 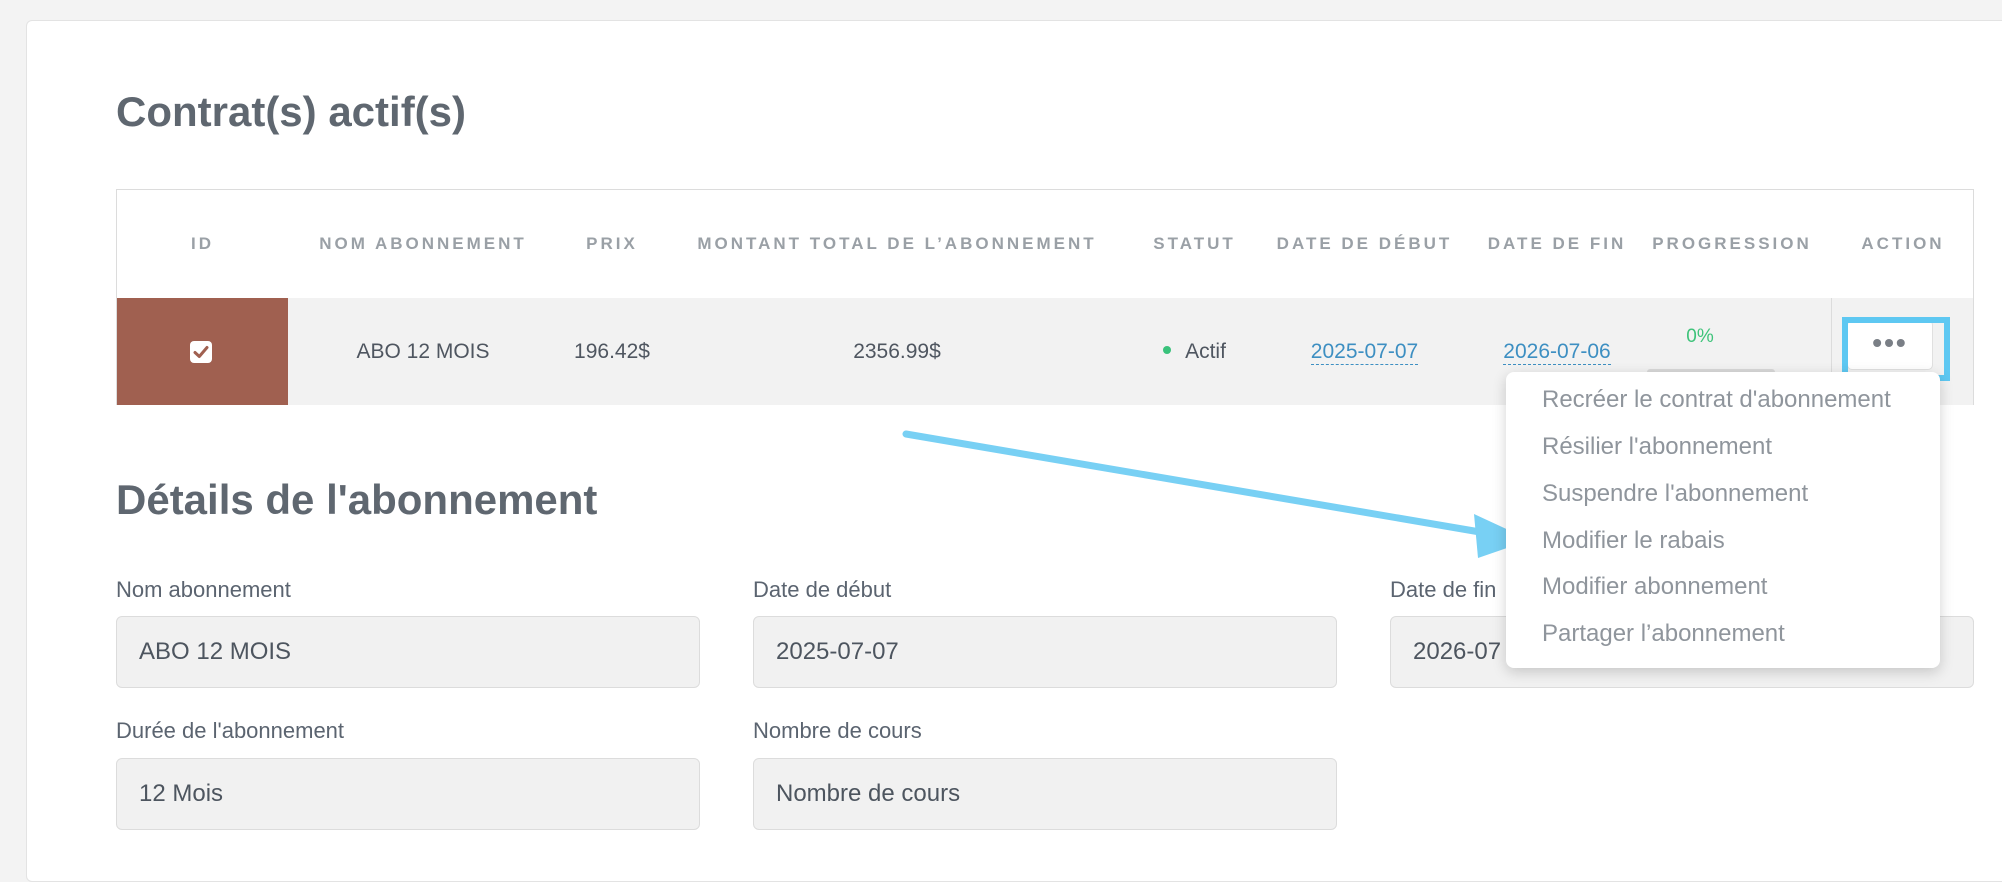 What do you see at coordinates (1663, 634) in the screenshot?
I see `menu-item-share-subscription: Partager l’abonnement` at bounding box center [1663, 634].